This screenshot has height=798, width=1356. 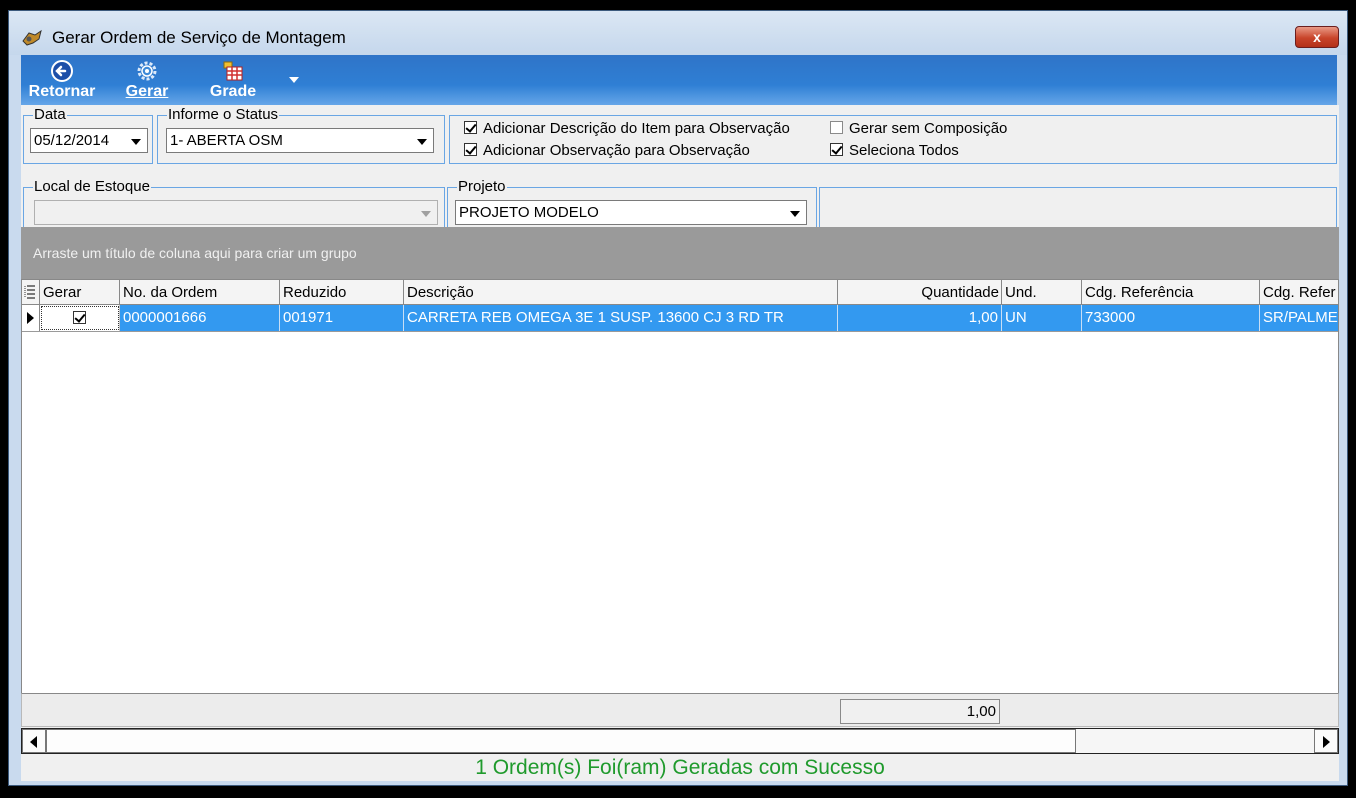 I want to click on und-cell: UN, so click(x=1042, y=318).